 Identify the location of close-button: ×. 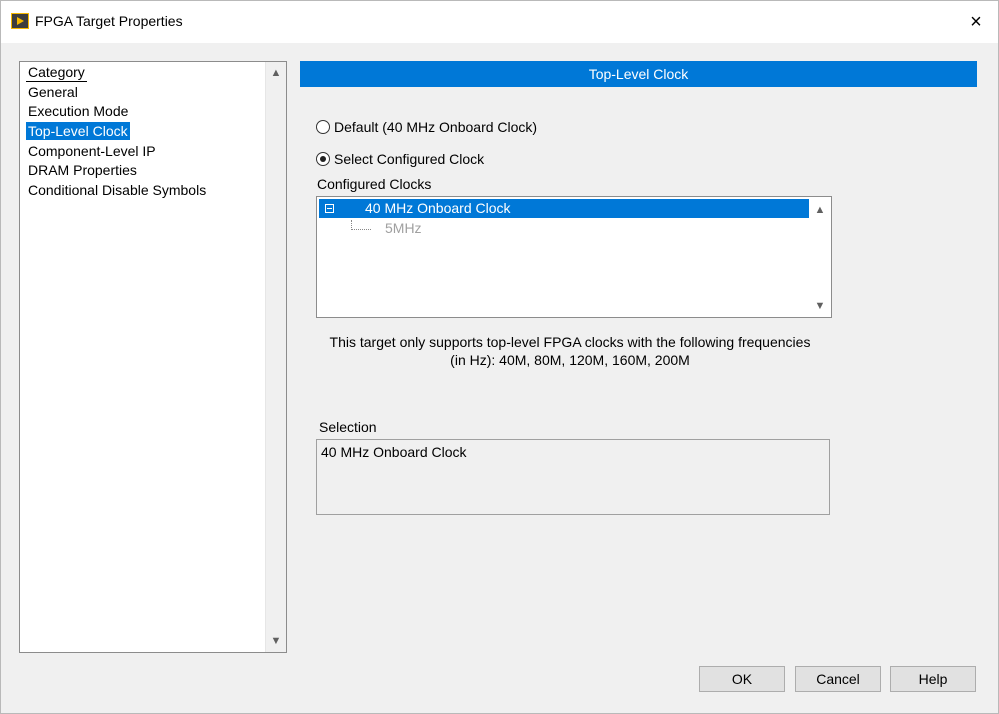
(976, 22).